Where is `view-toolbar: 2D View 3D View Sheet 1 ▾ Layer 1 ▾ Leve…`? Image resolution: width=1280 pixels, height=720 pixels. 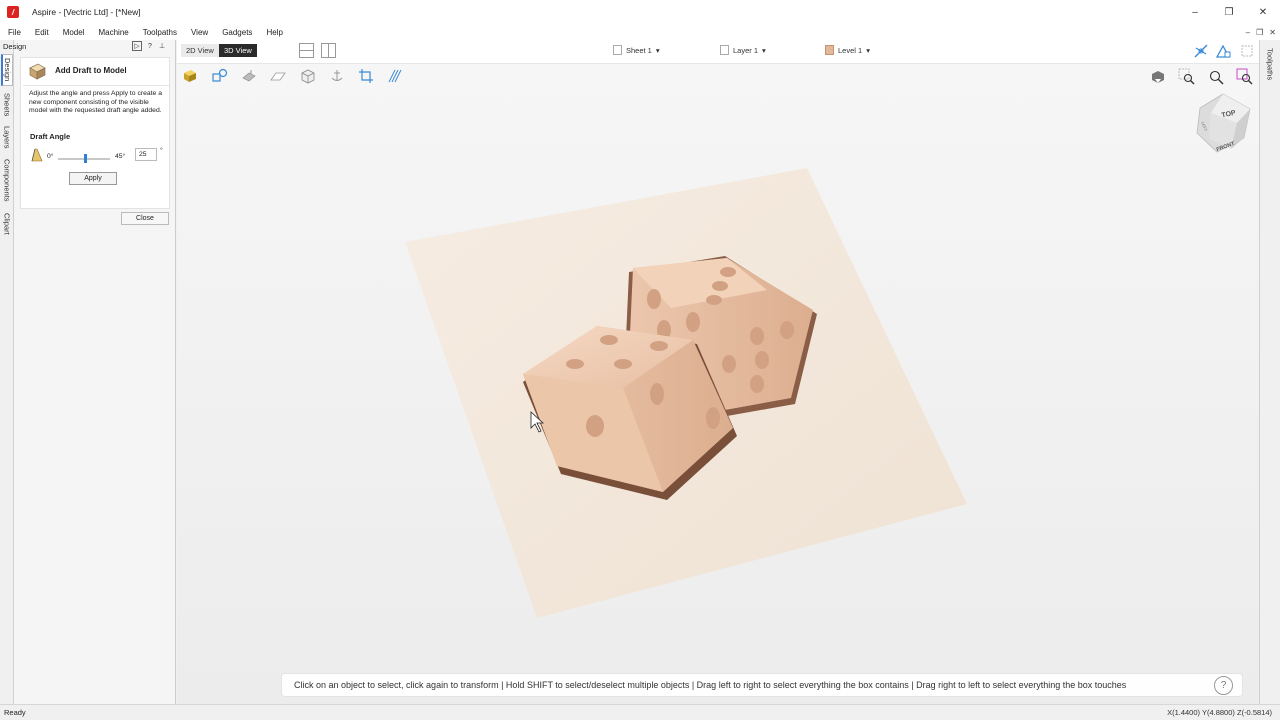 view-toolbar: 2D View 3D View Sheet 1 ▾ Layer 1 ▾ Leve… is located at coordinates (718, 52).